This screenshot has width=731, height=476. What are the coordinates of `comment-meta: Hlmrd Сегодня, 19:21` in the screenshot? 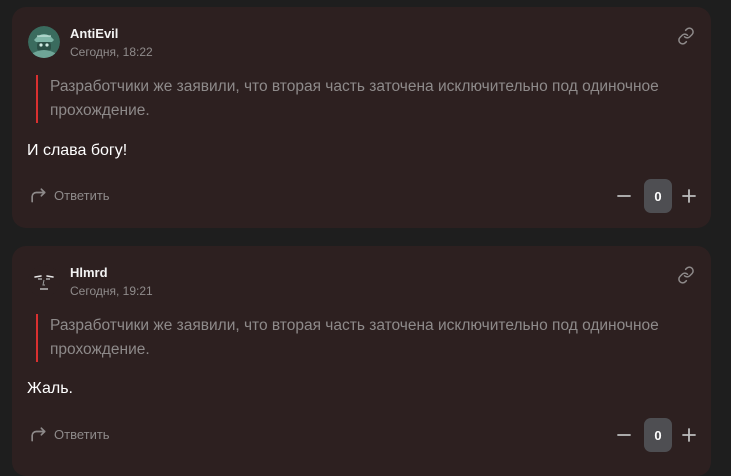 It's located at (111, 281).